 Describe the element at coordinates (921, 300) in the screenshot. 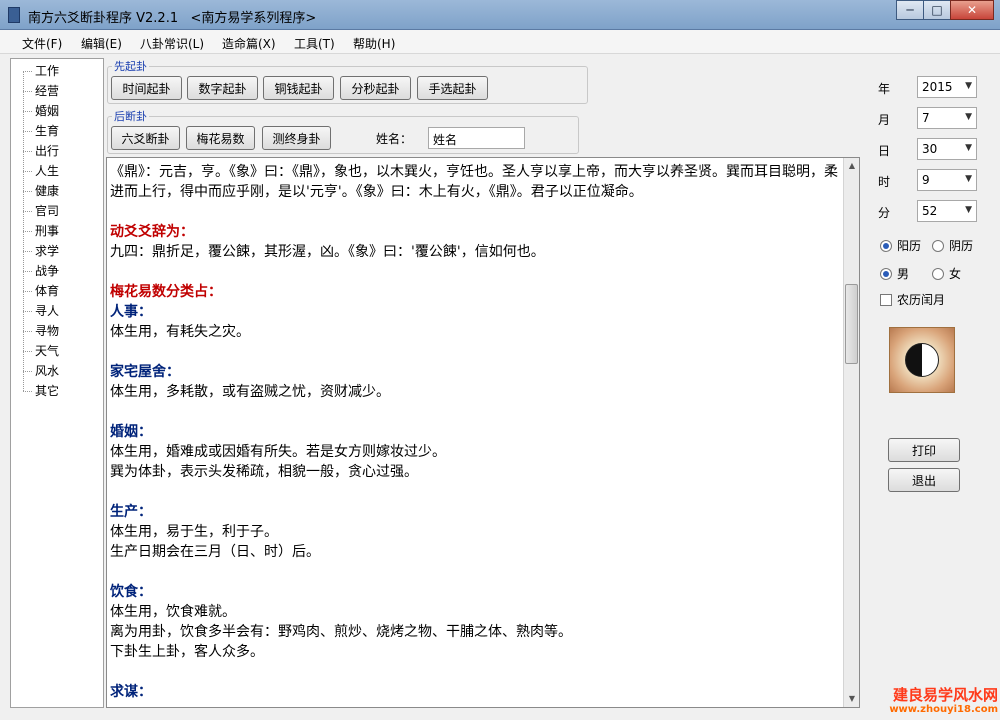

I see `leap-month-label: 农历闰月` at that location.